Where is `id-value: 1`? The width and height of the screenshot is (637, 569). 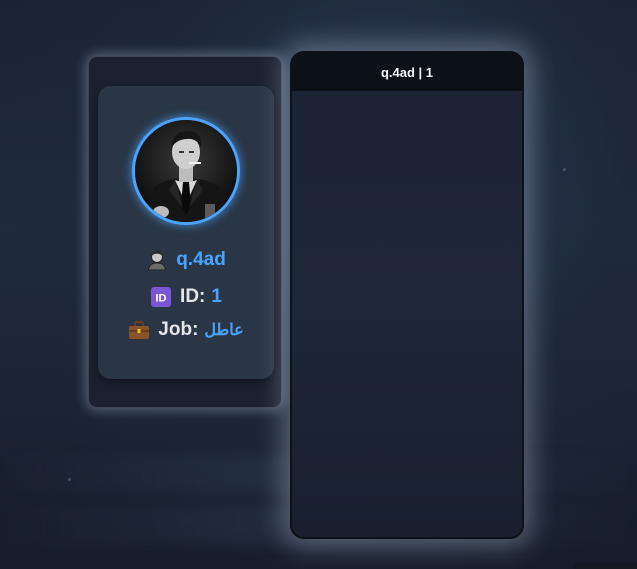
id-value: 1 is located at coordinates (216, 296).